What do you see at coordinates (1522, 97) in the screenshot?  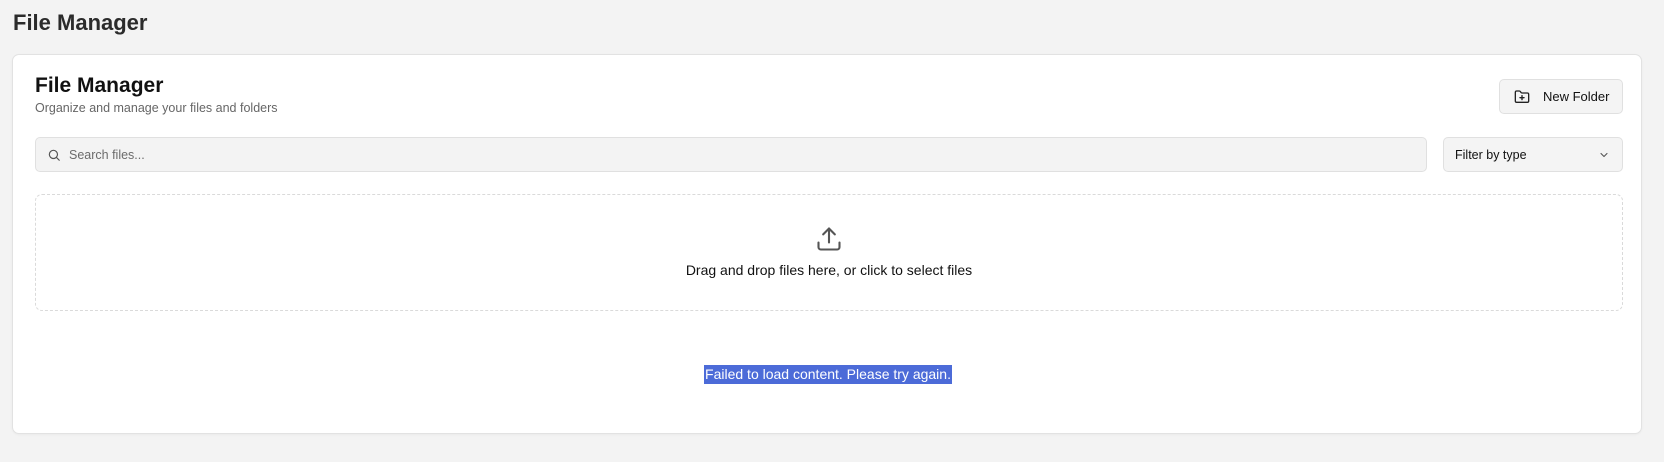 I see `folder-plus-icon` at bounding box center [1522, 97].